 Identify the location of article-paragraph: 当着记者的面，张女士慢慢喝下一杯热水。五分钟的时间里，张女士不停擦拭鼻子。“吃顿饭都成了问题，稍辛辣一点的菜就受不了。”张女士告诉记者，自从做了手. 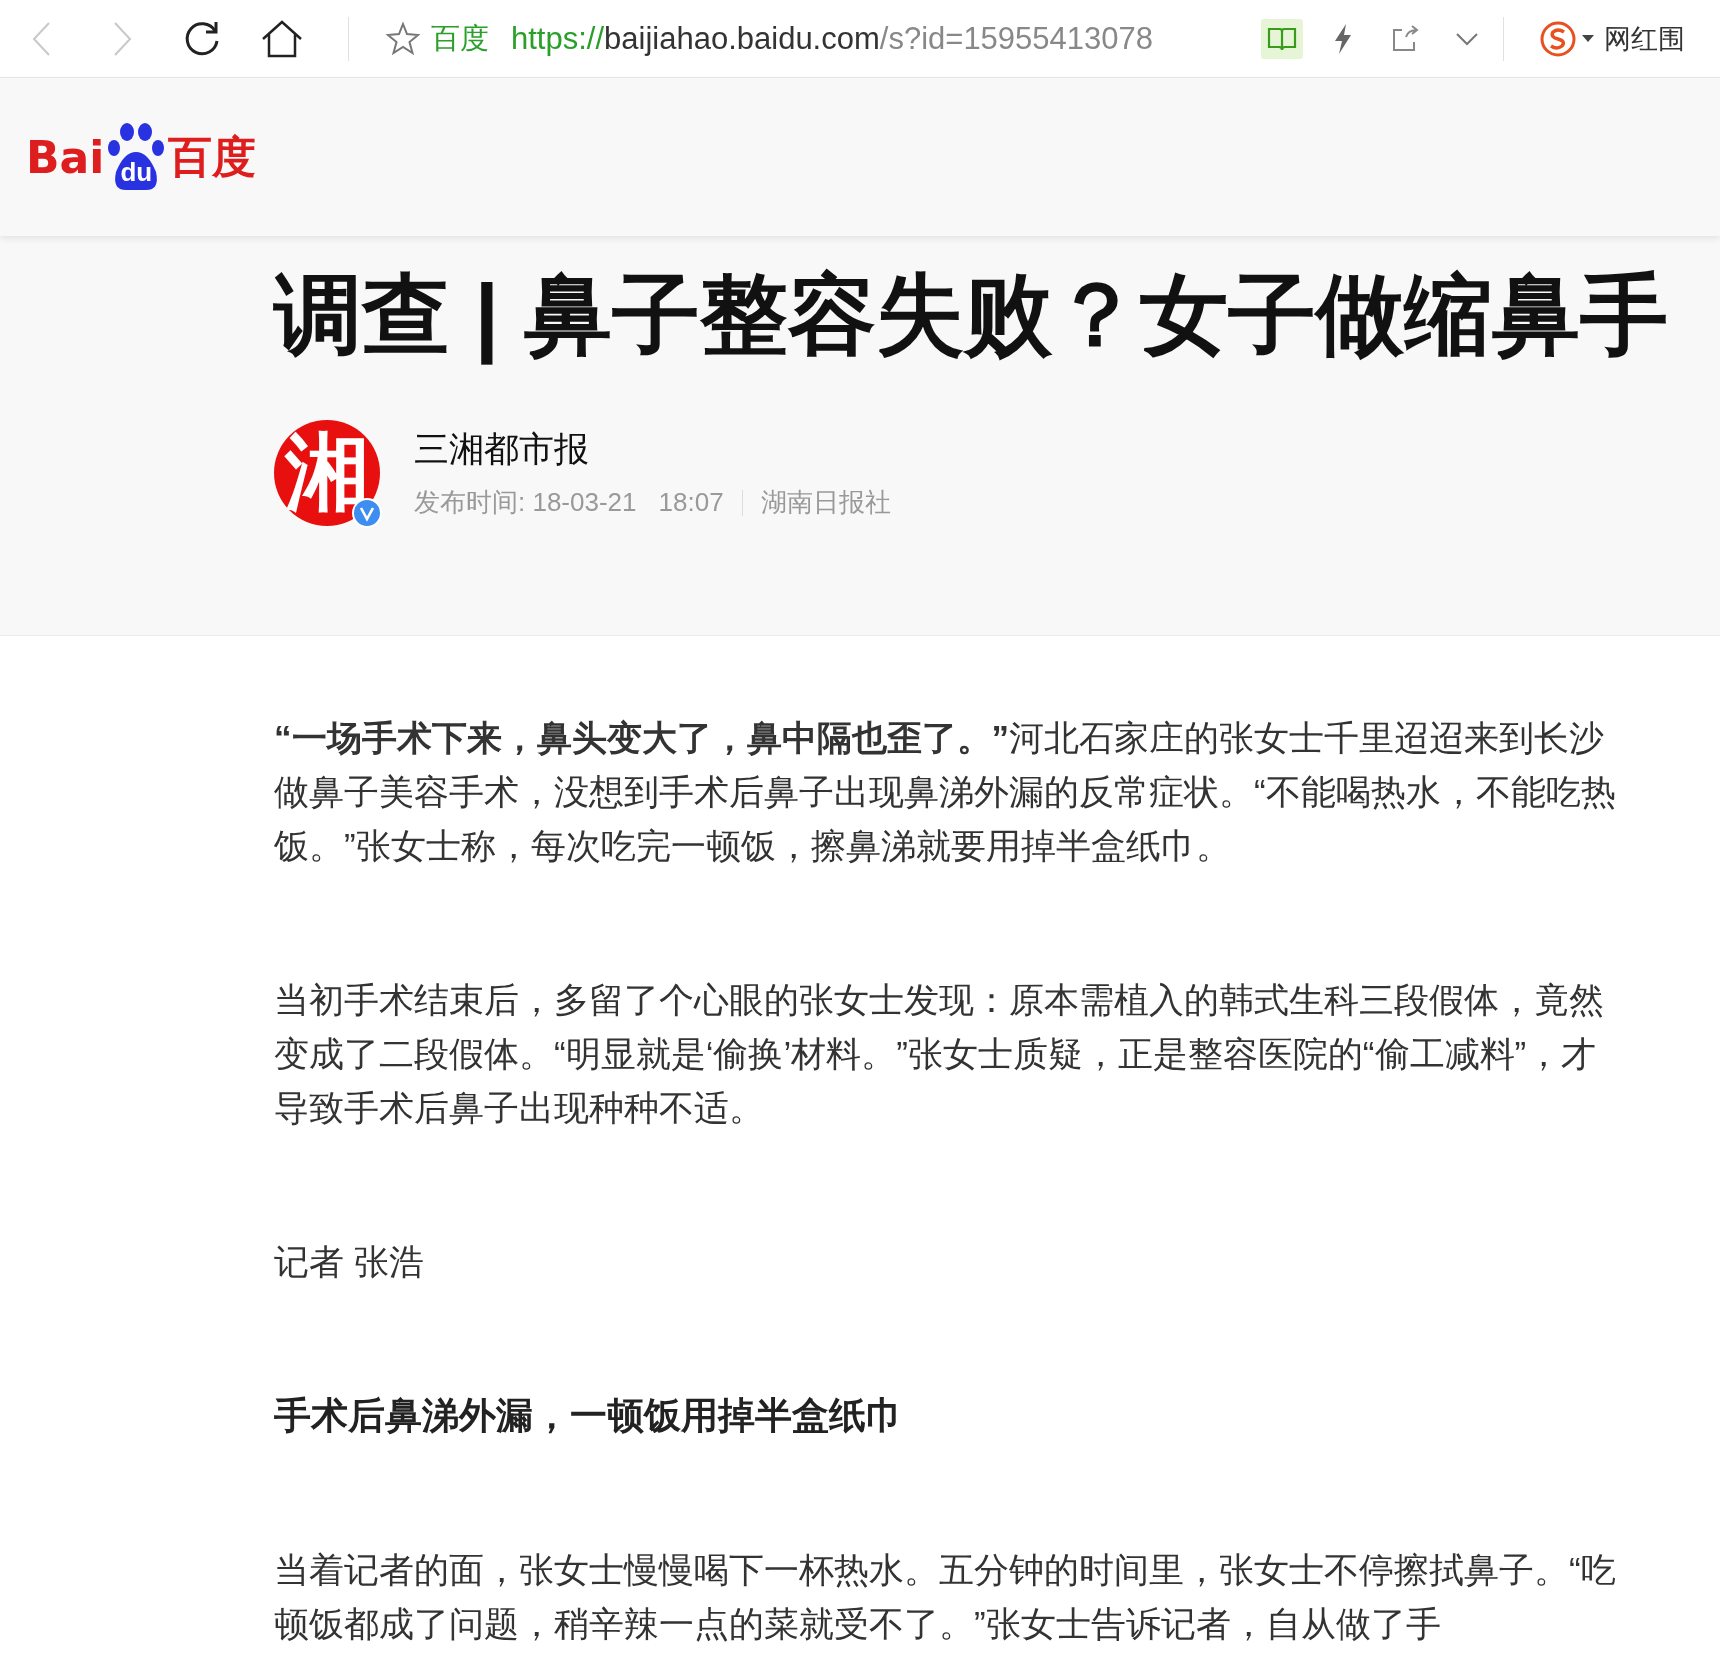
(945, 1597).